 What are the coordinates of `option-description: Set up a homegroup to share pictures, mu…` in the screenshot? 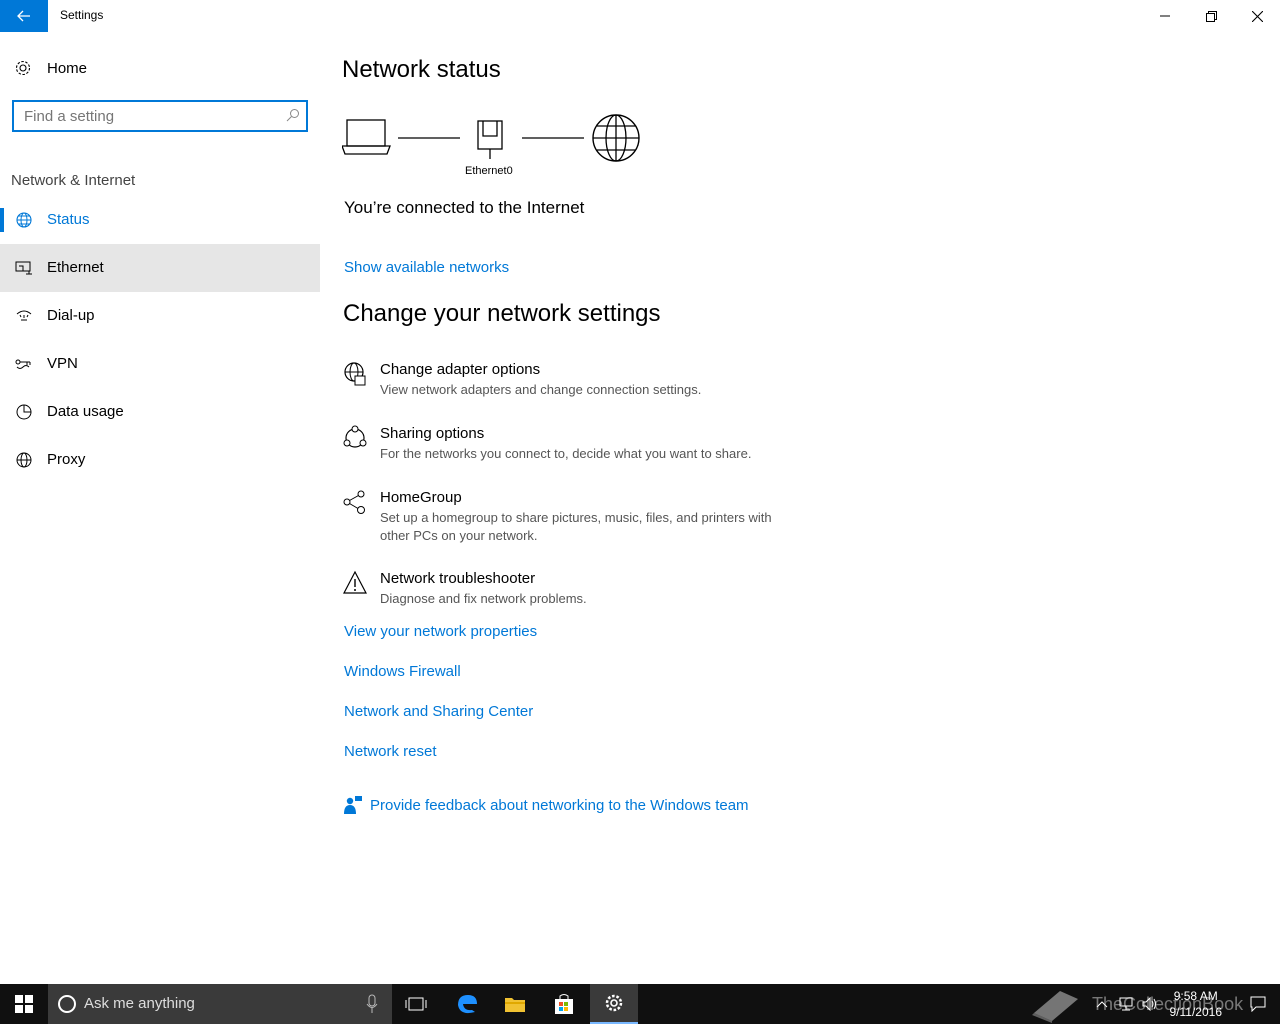 It's located at (576, 526).